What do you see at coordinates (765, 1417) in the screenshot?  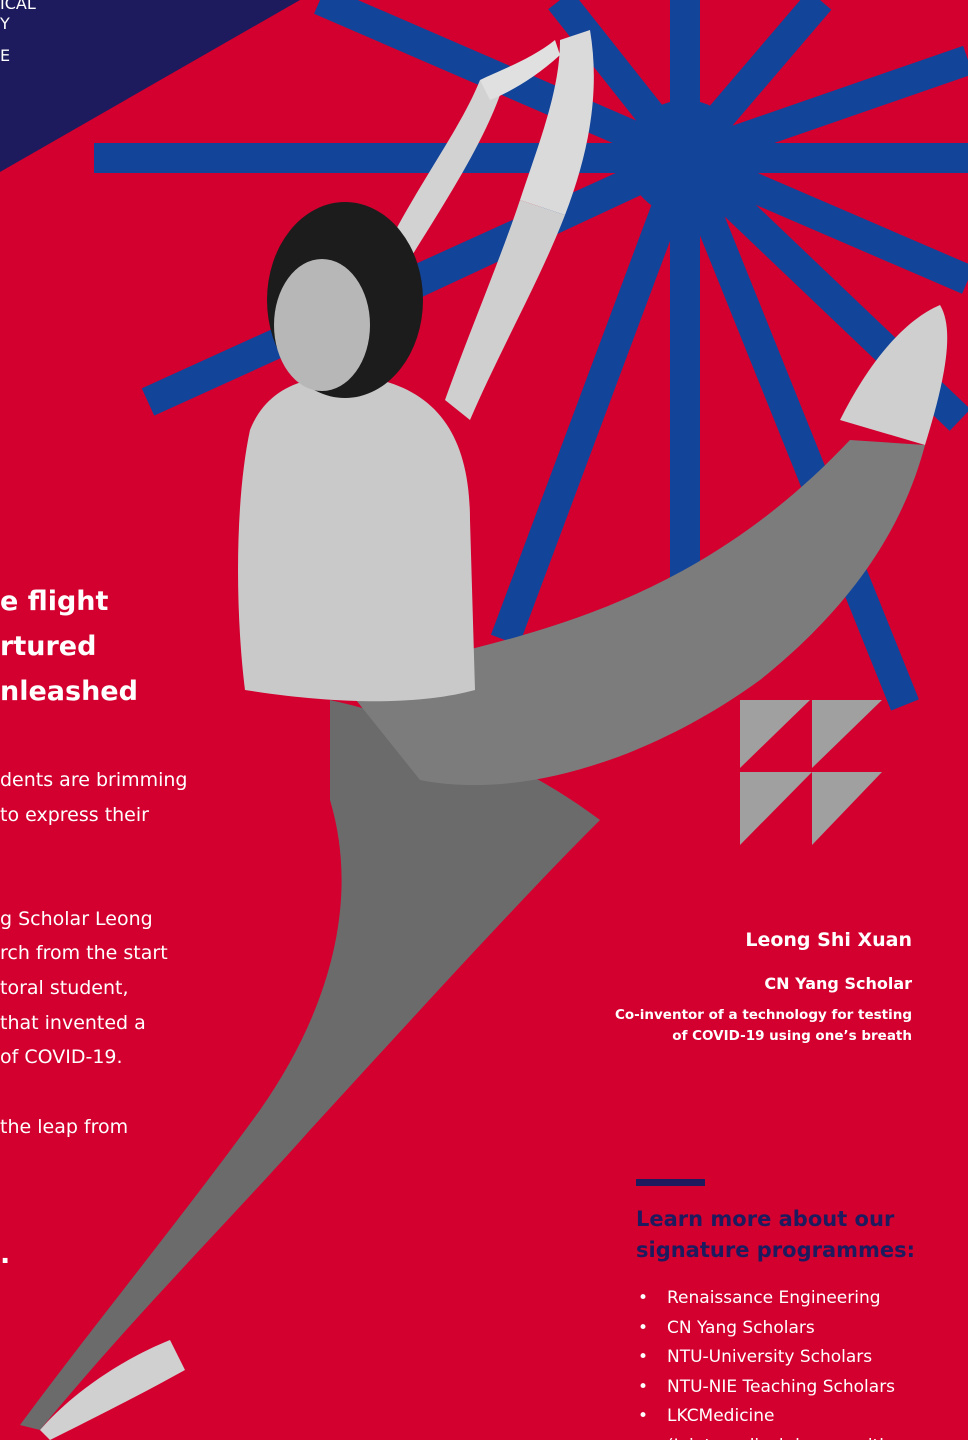 I see `programme-item: LKCMedicine` at bounding box center [765, 1417].